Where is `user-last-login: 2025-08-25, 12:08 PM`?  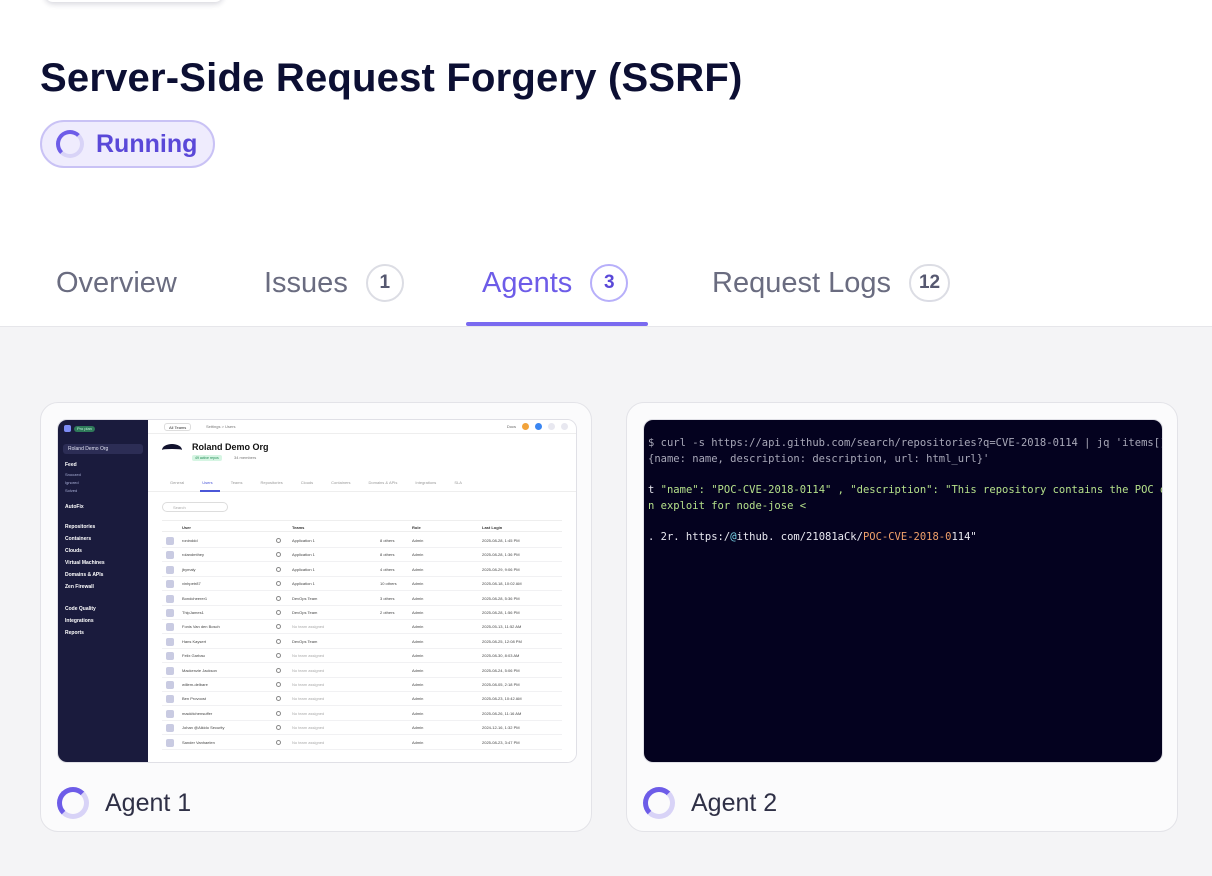
user-last-login: 2025-08-25, 12:08 PM is located at coordinates (502, 641).